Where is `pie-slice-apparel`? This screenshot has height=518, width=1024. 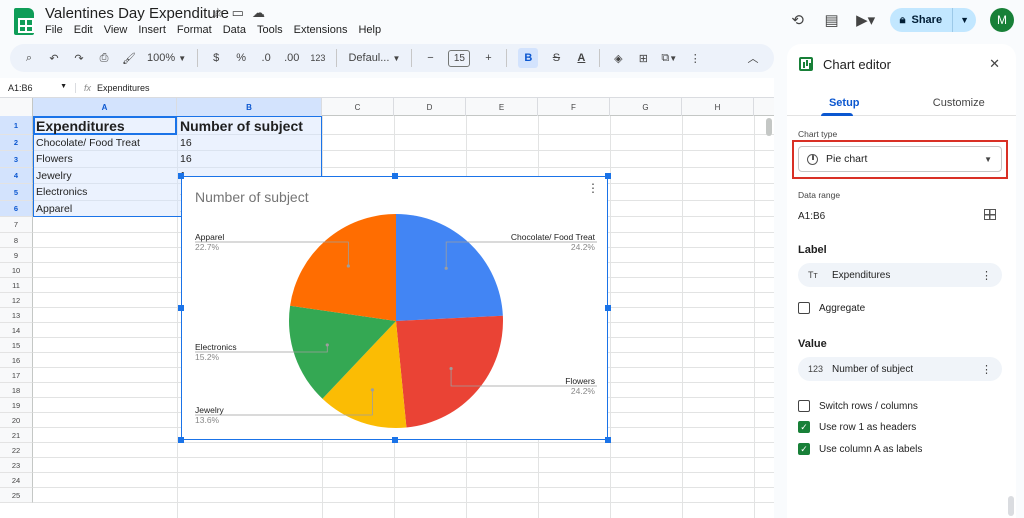
pie-slice-apparel is located at coordinates (343, 267).